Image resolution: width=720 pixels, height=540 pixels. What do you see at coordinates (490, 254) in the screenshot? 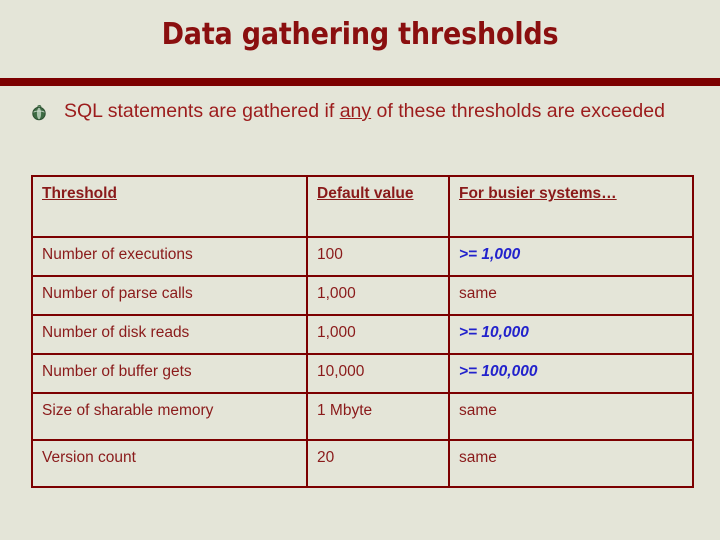
I see `cell-busier-value: >= 1,000` at bounding box center [490, 254].